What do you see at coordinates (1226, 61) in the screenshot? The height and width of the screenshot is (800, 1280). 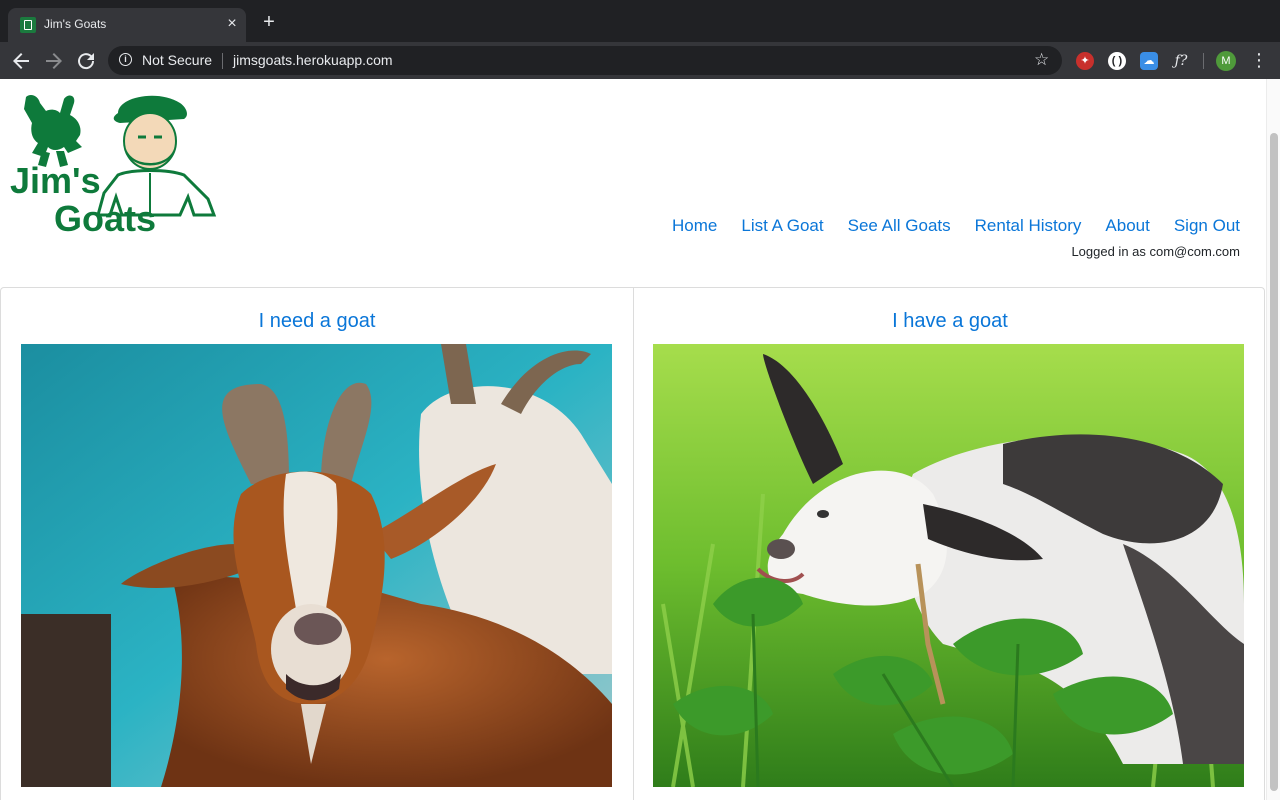 I see `profile-avatar: M` at bounding box center [1226, 61].